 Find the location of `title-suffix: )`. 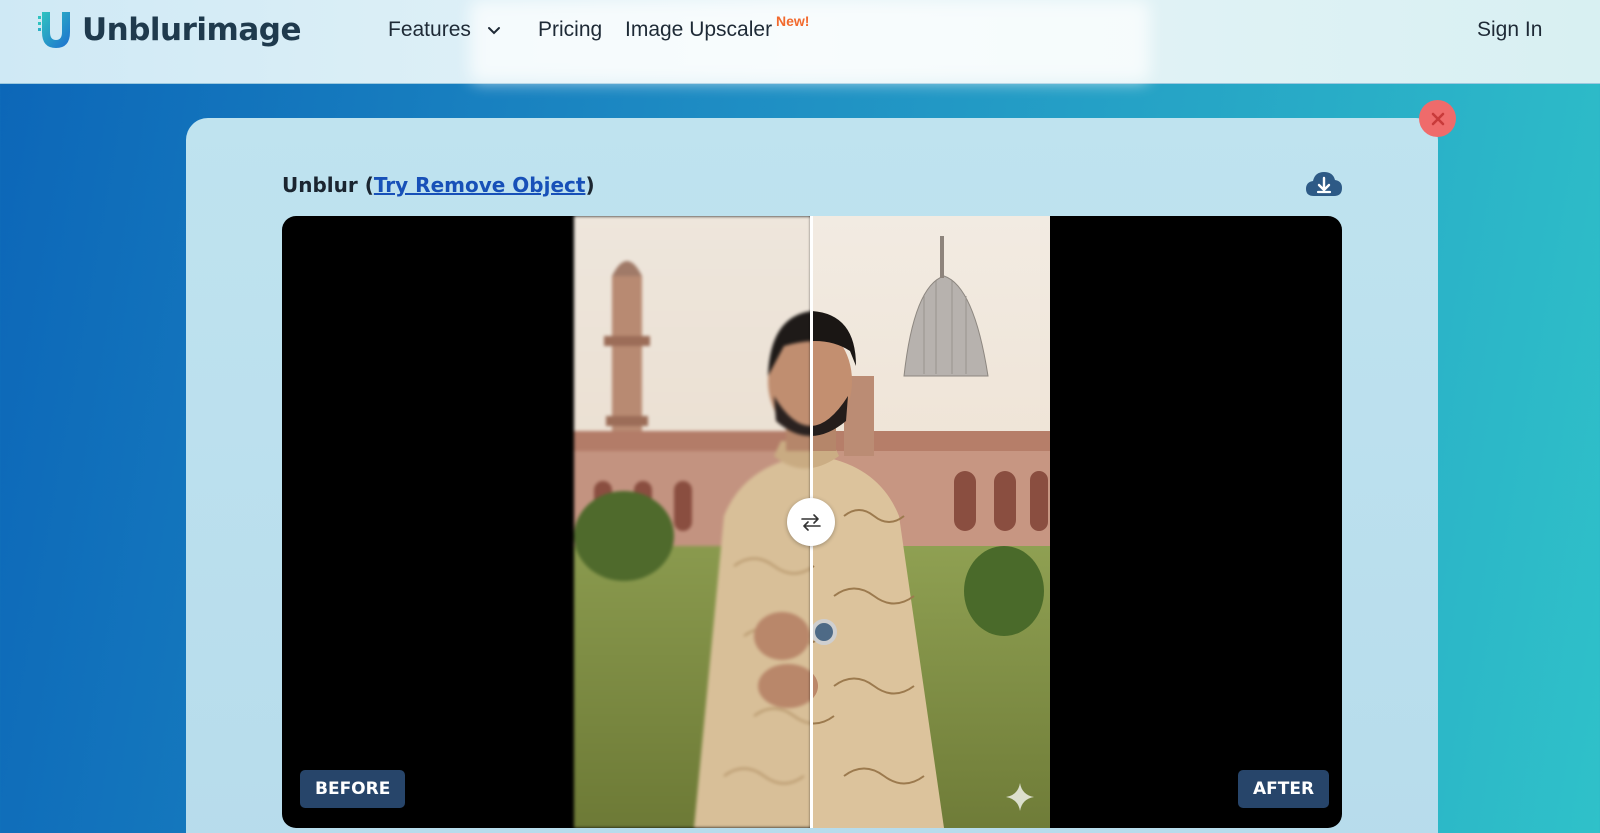

title-suffix: ) is located at coordinates (590, 185).